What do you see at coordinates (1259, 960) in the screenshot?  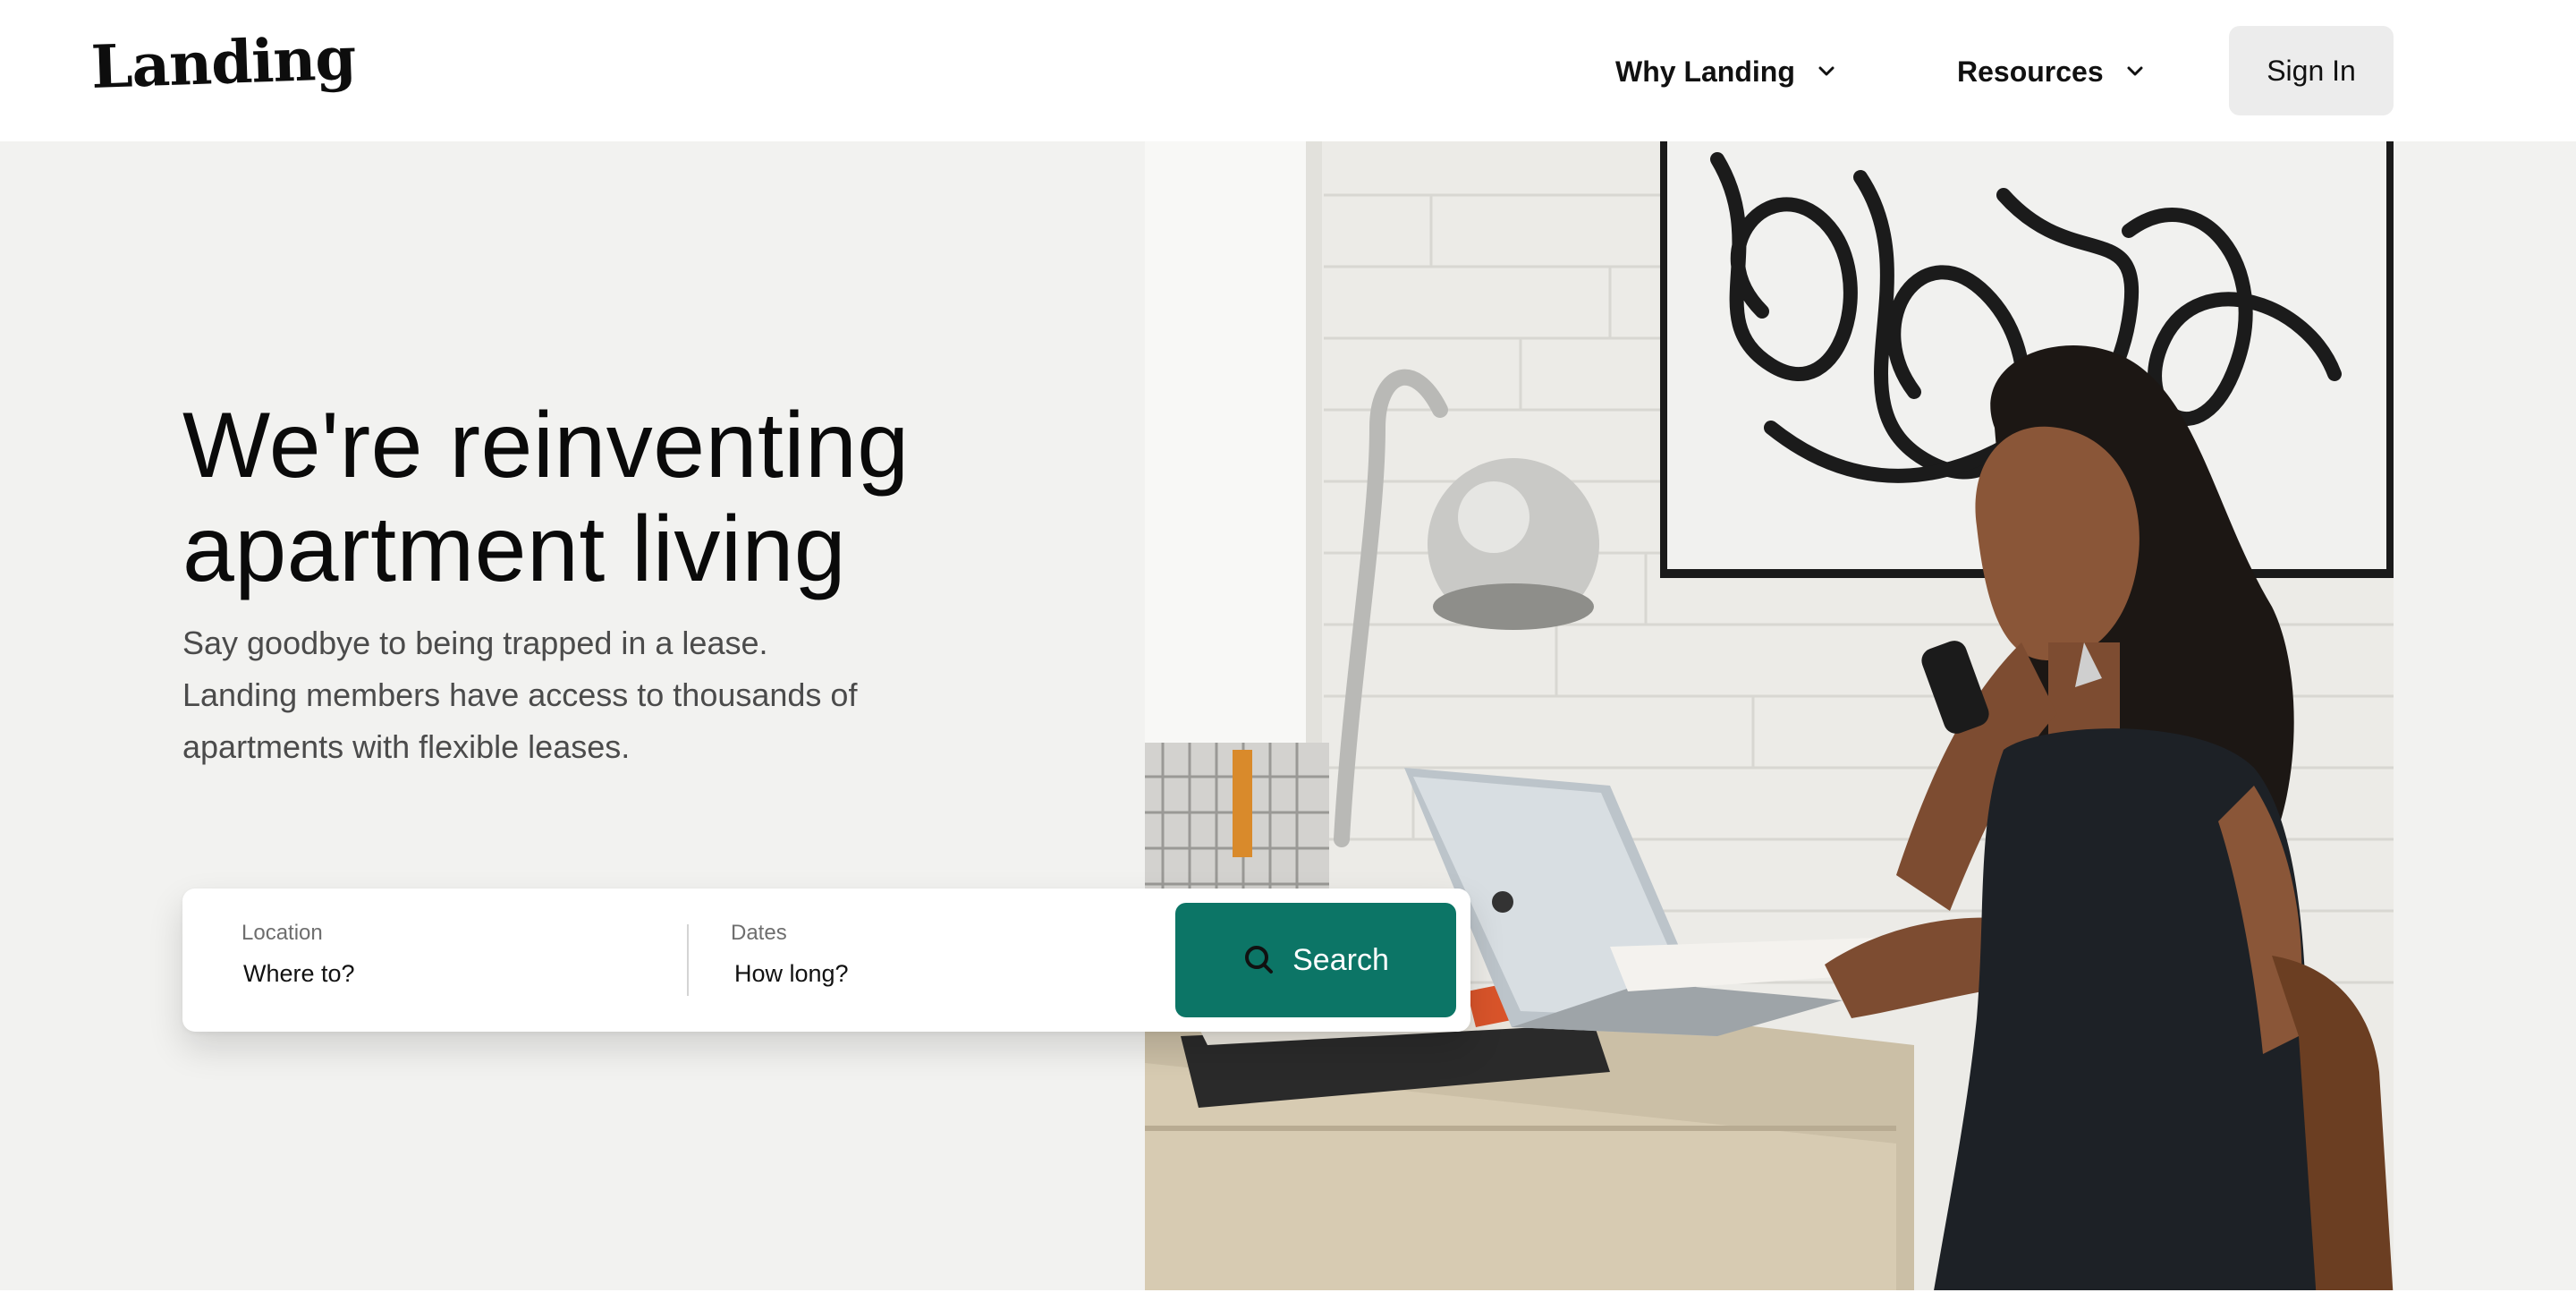 I see `search-icon` at bounding box center [1259, 960].